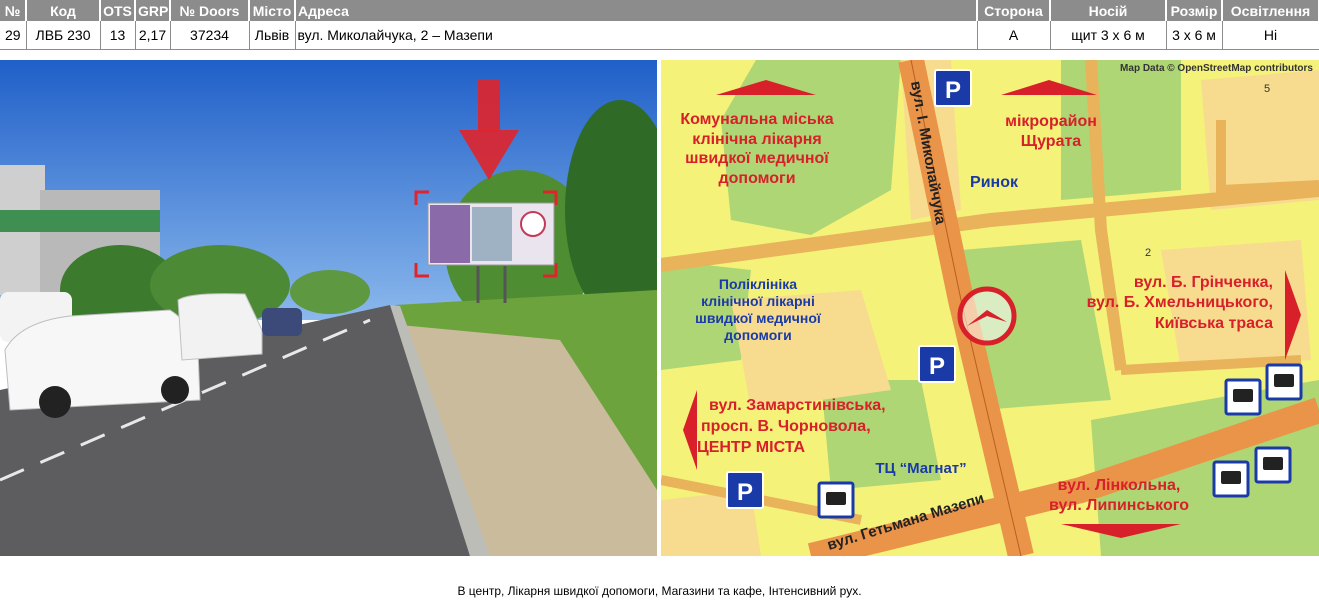  I want to click on label-clinic-line1: Поліклініка, so click(758, 284).